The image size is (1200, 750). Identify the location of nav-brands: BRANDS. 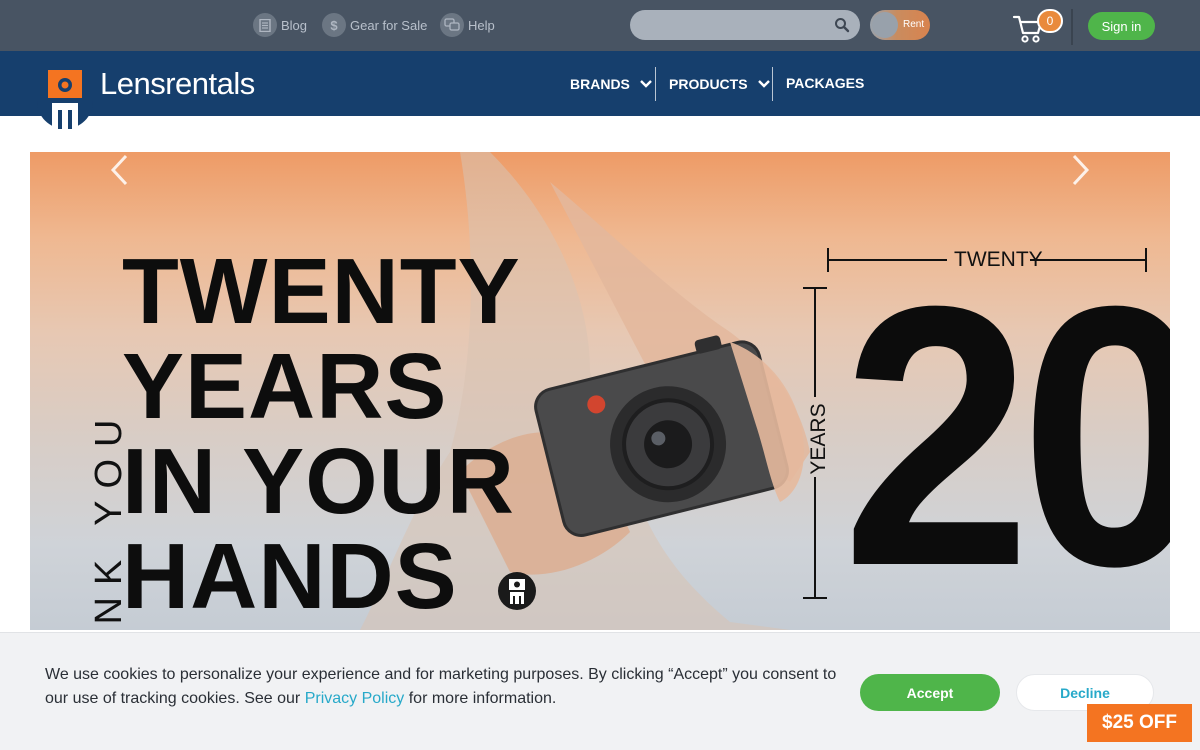
(611, 84).